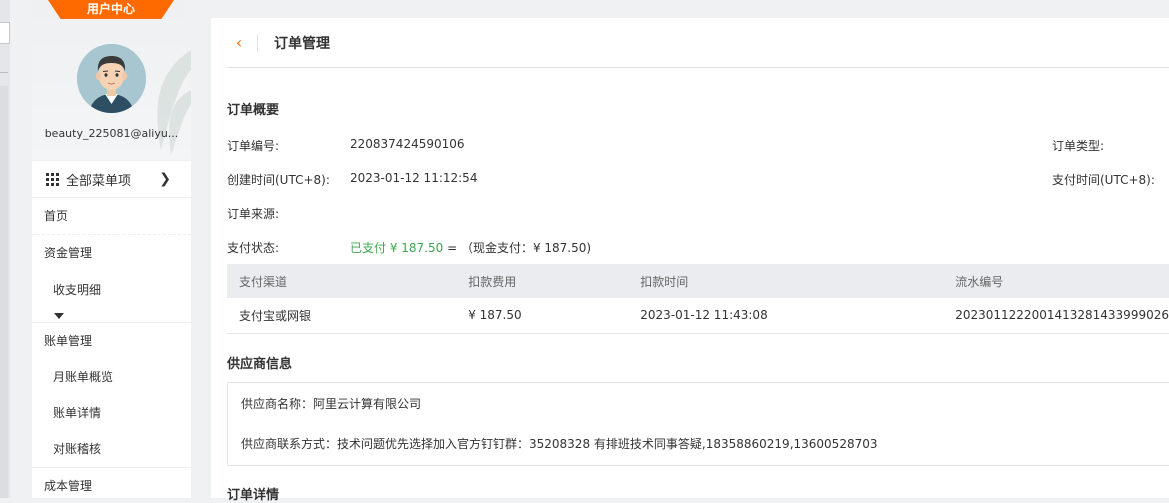 This screenshot has width=1169, height=503. I want to click on col-deduct-time: 扣款时间, so click(786, 281).